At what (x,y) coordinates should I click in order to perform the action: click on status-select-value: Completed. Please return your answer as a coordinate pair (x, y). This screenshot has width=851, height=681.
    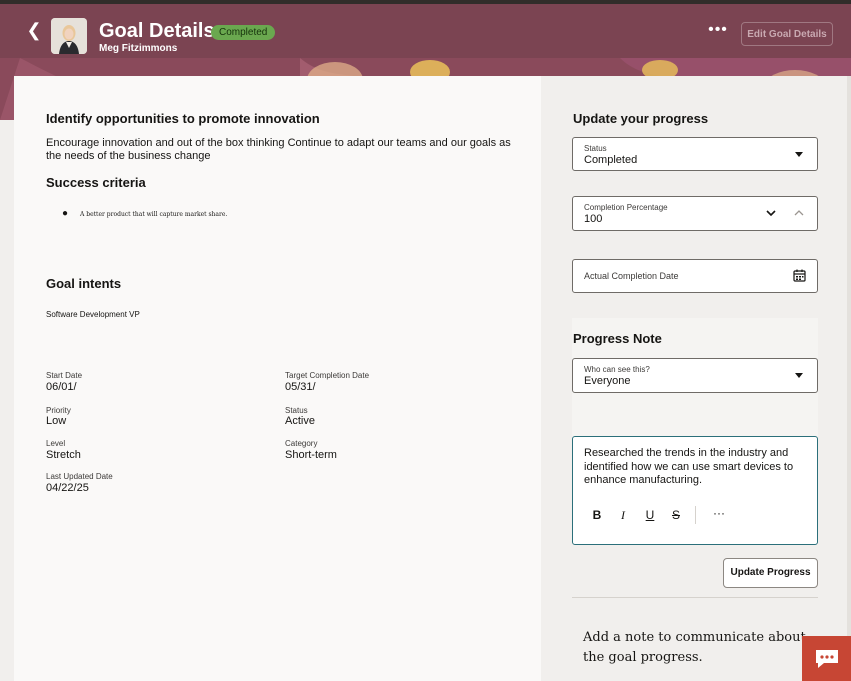
    Looking at the image, I should click on (611, 160).